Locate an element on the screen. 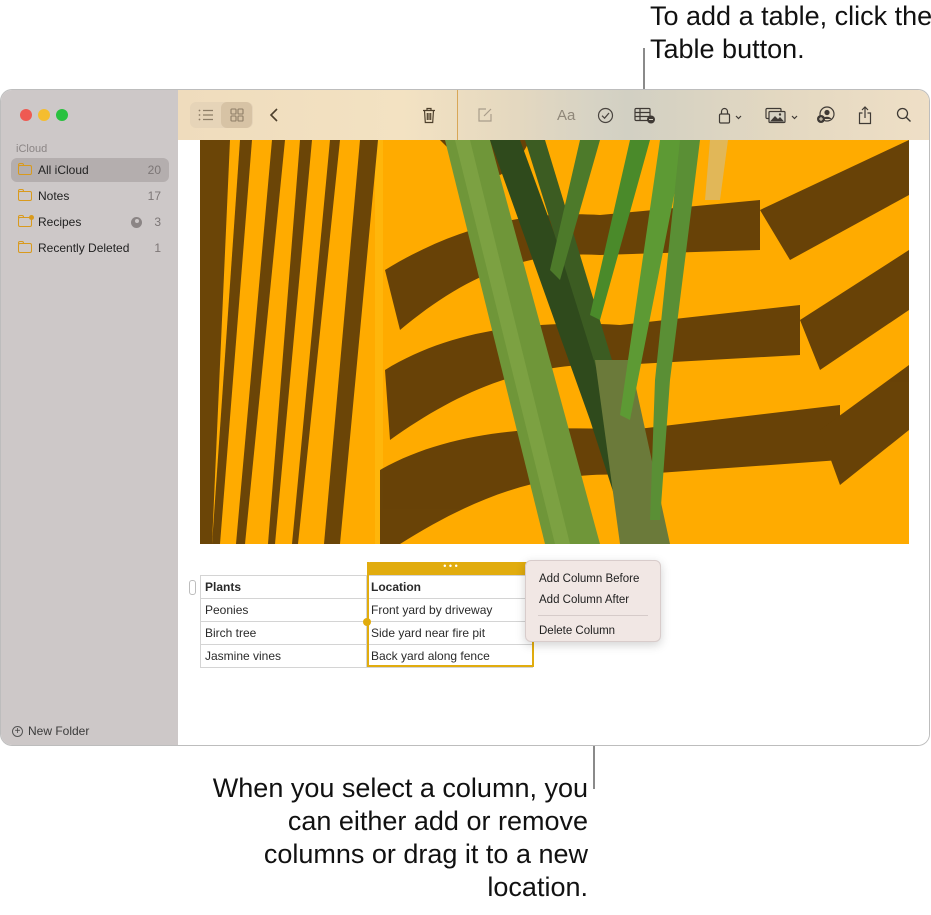 Image resolution: width=931 pixels, height=915 pixels. table-button is located at coordinates (645, 115).